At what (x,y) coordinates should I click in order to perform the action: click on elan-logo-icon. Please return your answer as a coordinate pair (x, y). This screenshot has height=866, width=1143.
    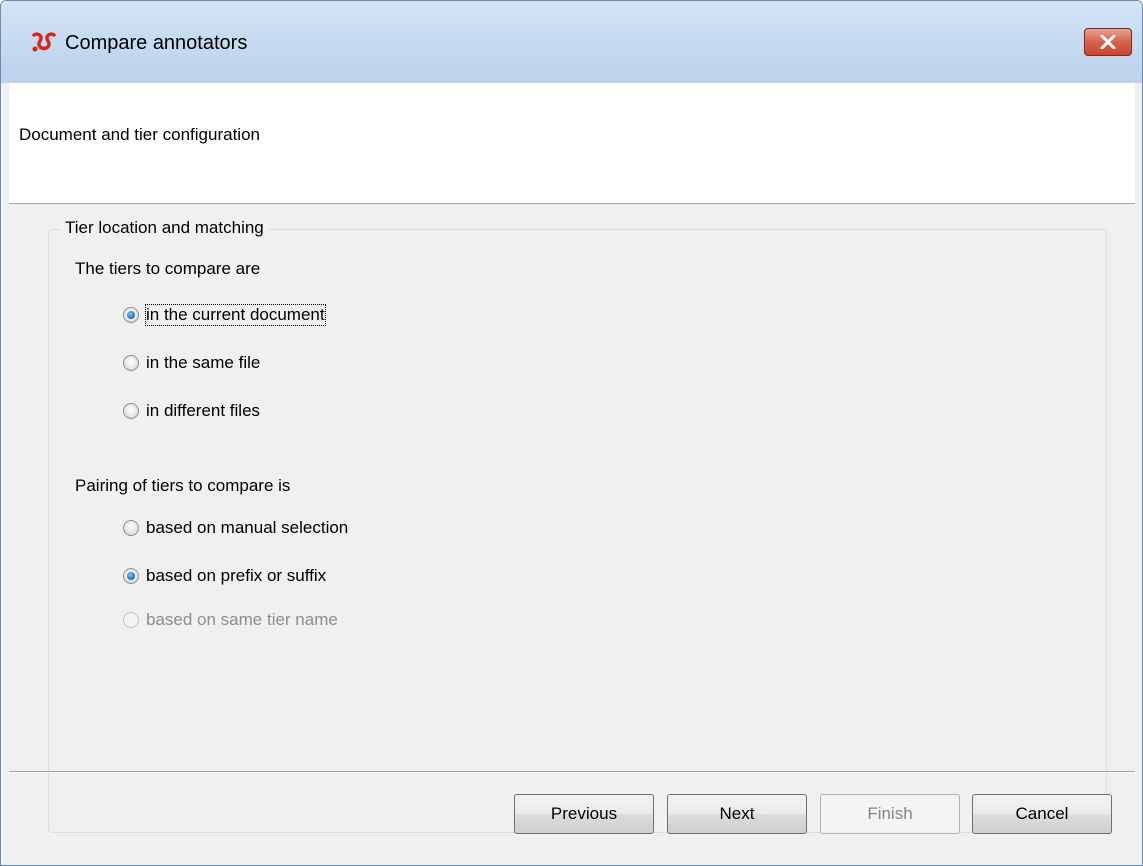
    Looking at the image, I should click on (44, 42).